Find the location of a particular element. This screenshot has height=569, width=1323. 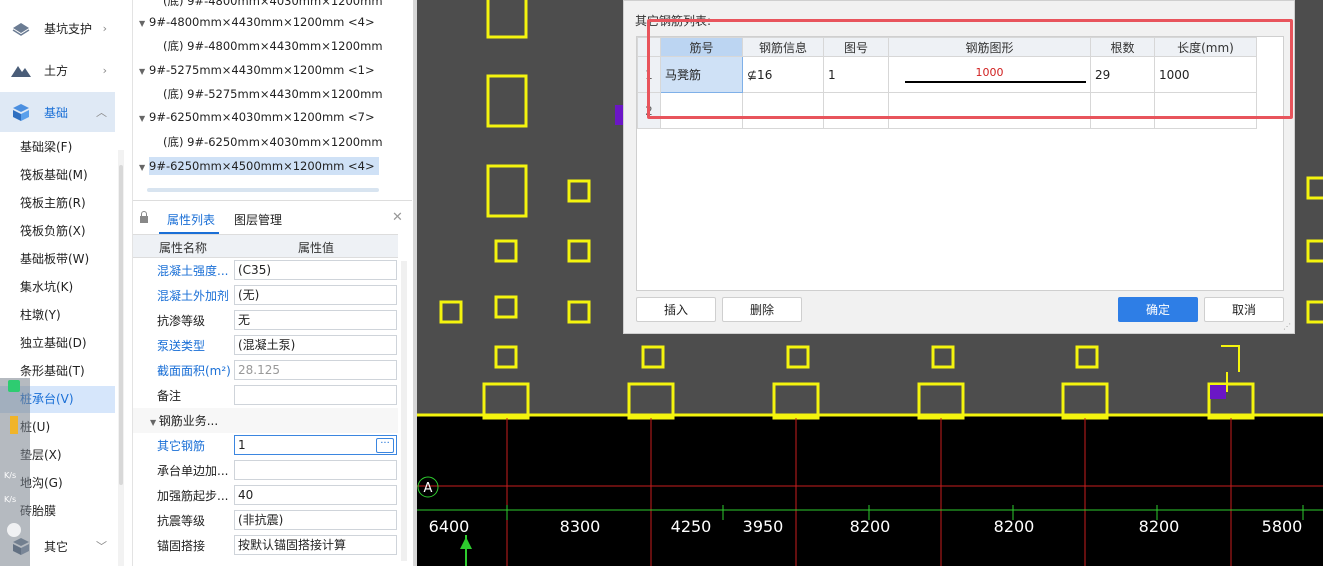

nav-item-sump-pit: 集水坑(K) is located at coordinates (57, 287).